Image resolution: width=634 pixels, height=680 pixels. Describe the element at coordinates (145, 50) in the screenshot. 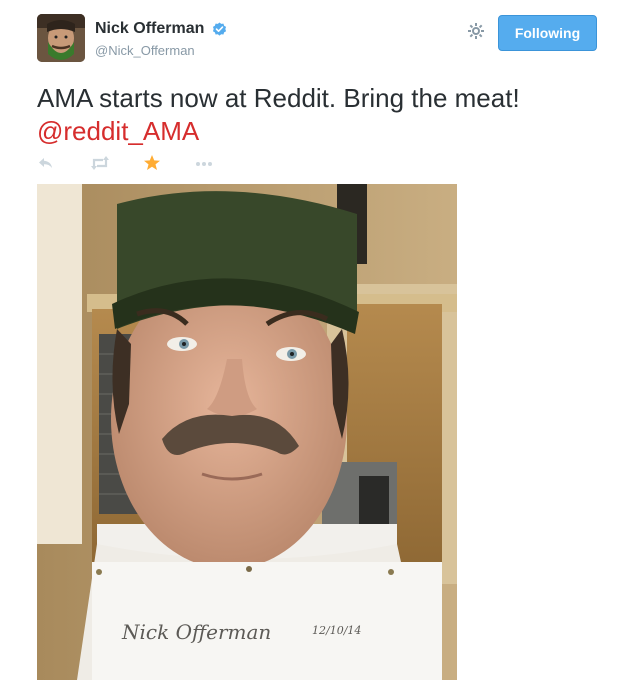

I see `handle: @Nick_Offerman` at that location.